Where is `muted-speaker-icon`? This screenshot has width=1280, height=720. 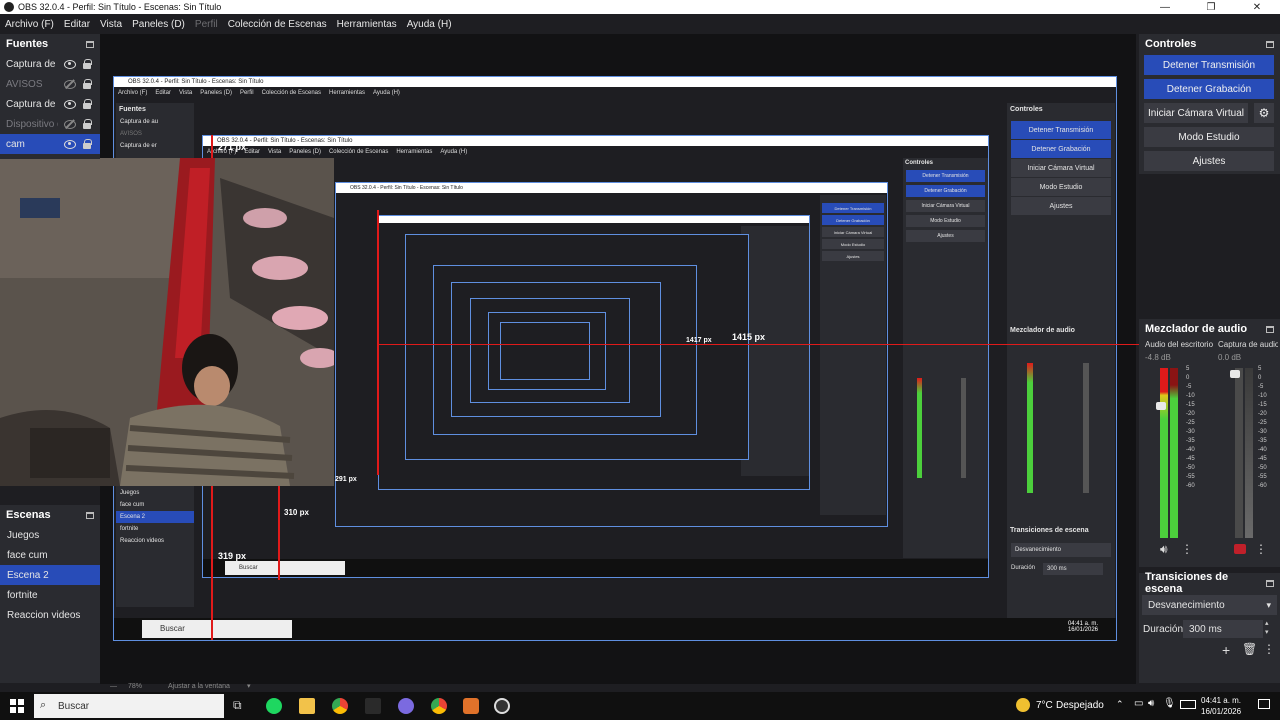
muted-speaker-icon is located at coordinates (1240, 549).